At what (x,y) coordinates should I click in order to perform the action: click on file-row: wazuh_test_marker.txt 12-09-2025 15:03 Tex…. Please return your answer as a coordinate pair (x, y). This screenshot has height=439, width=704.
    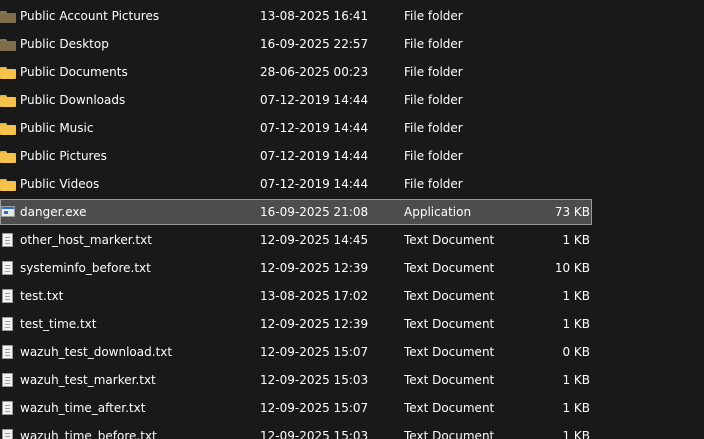
    Looking at the image, I should click on (352, 381).